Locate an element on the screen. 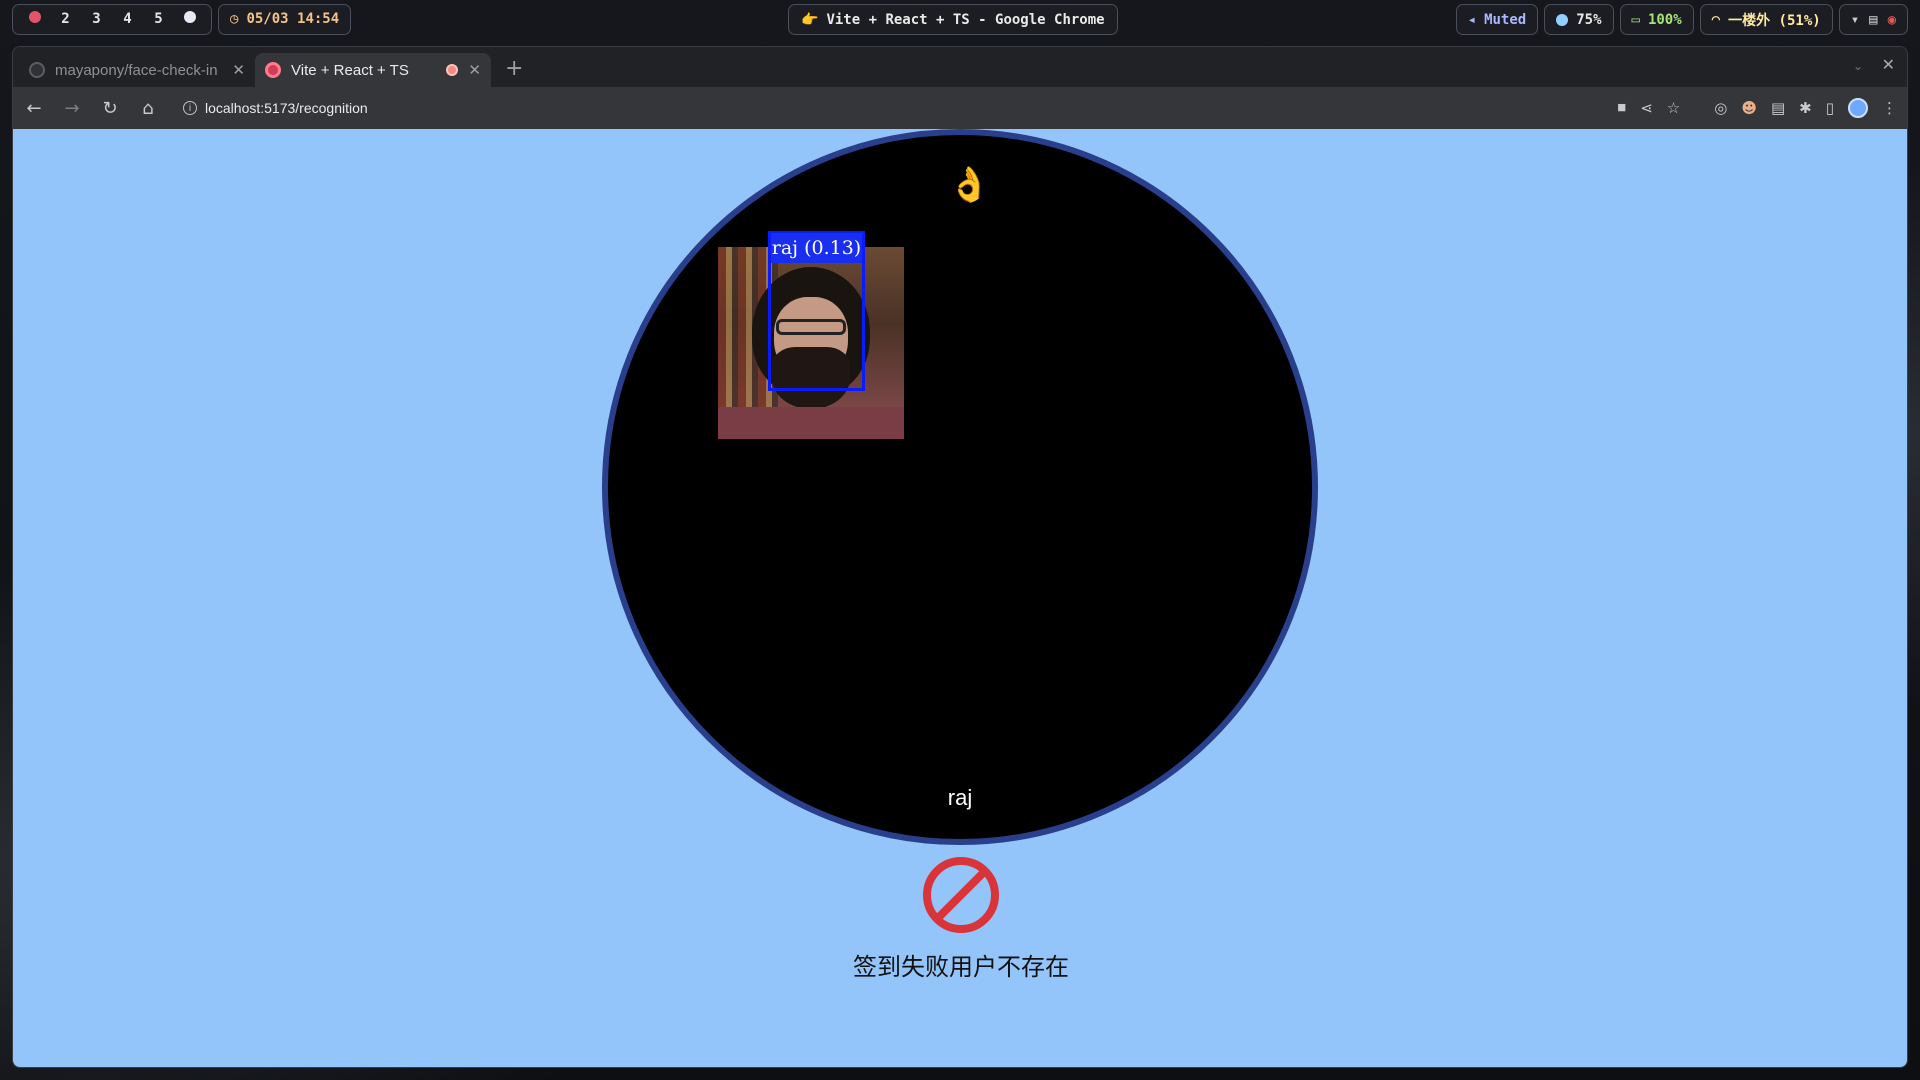 The height and width of the screenshot is (1080, 1920). network-tray-icon: ▾ is located at coordinates (1855, 20).